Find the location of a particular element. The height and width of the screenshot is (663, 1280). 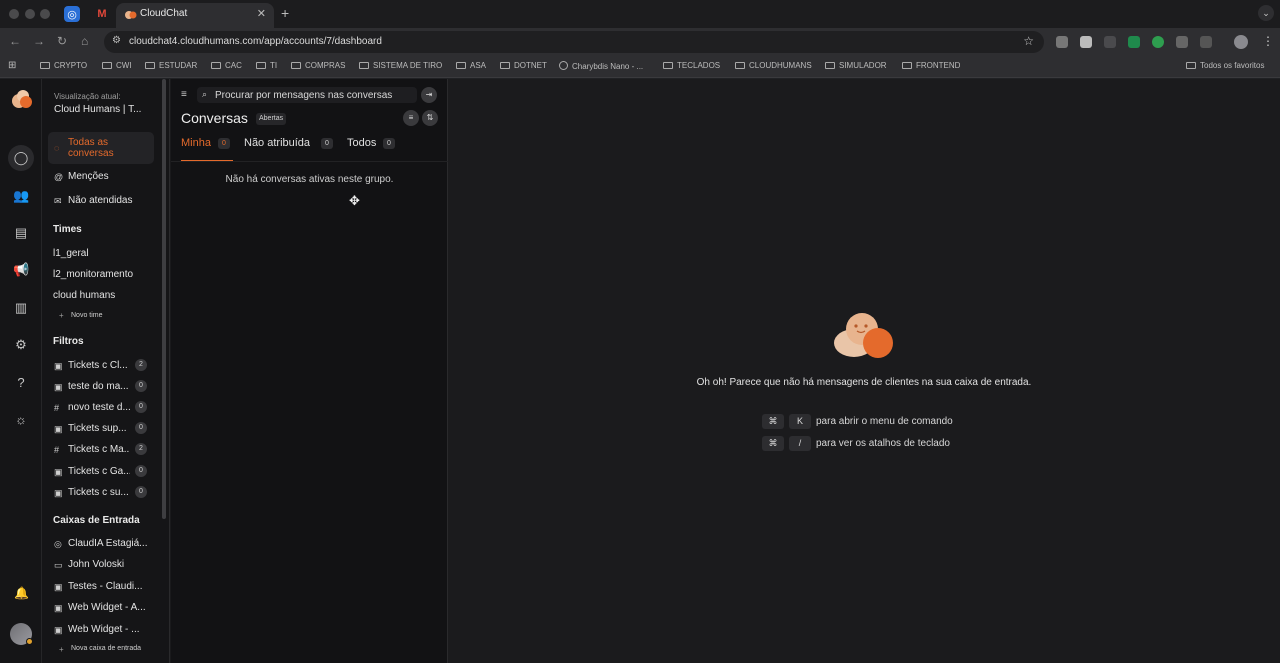

filter-icon: ≡ is located at coordinates (411, 118).